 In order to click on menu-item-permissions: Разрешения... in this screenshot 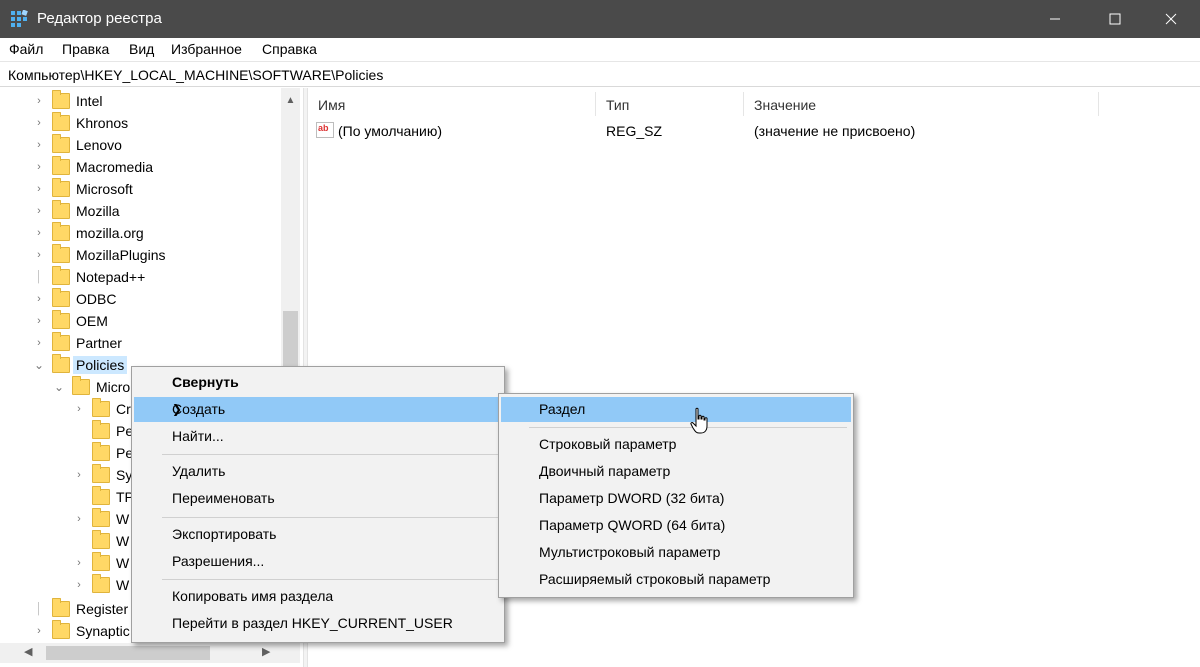, I will do `click(318, 561)`.